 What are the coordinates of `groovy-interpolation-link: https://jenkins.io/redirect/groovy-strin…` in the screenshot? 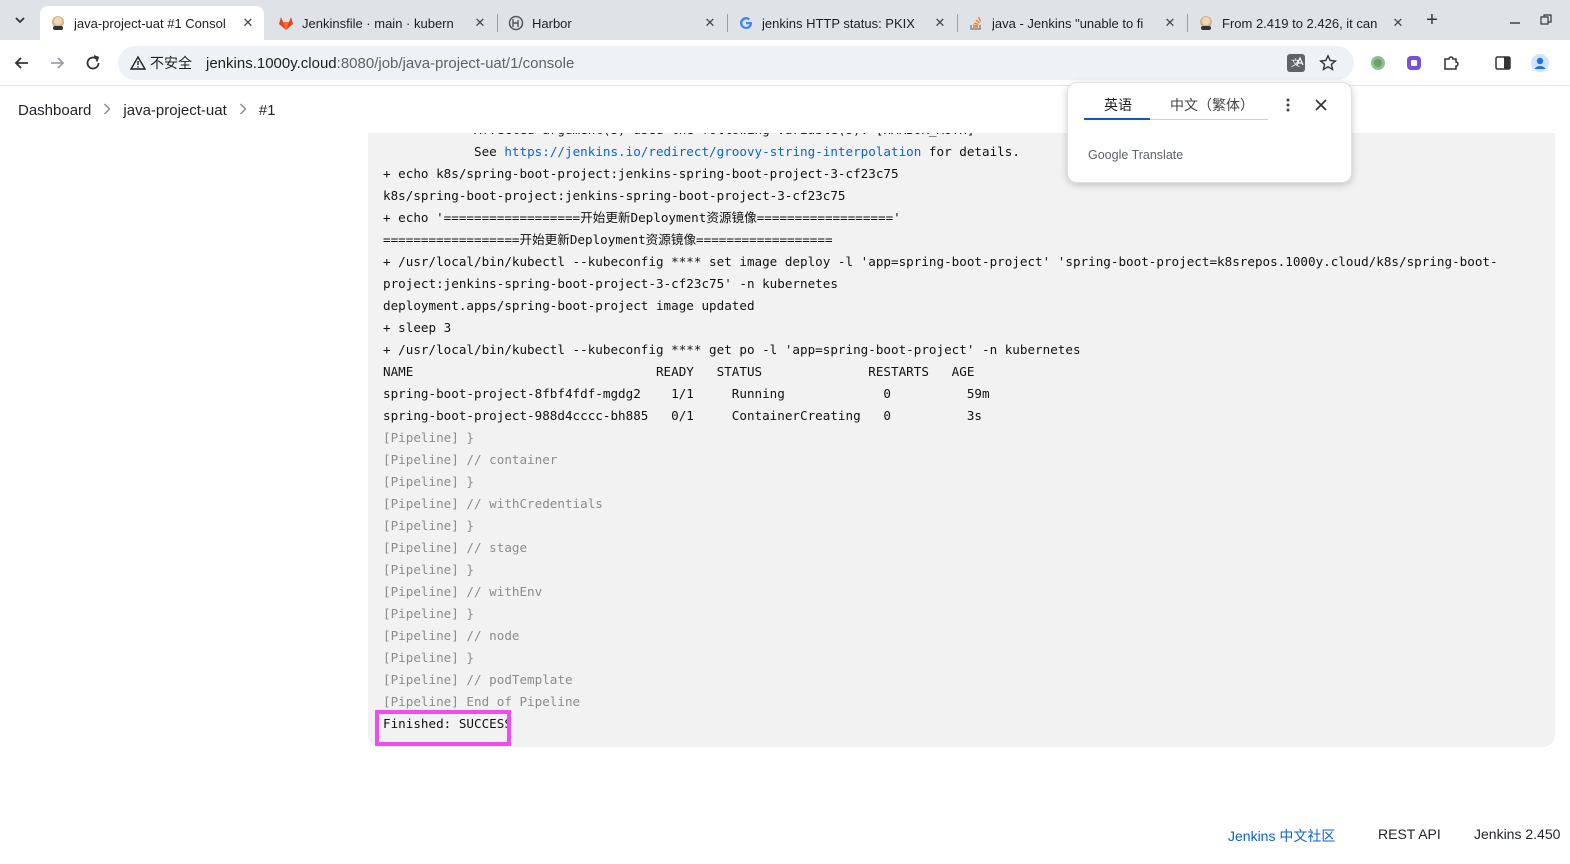 It's located at (712, 151).